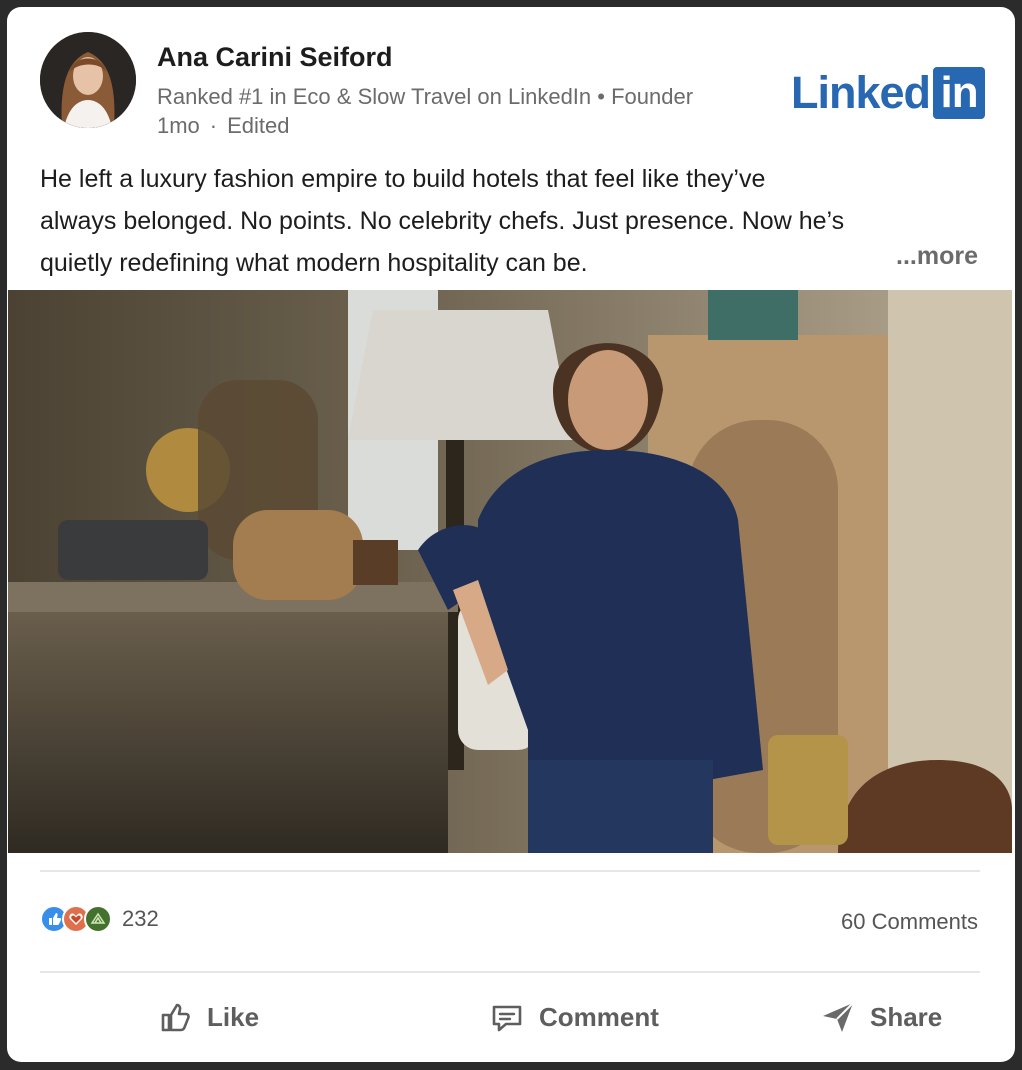  I want to click on post-meta: 1mo · Edited, so click(223, 126).